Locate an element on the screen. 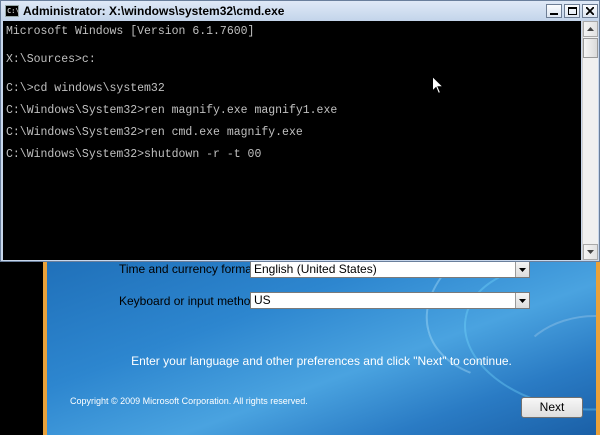  scroll-up-button is located at coordinates (590, 29).